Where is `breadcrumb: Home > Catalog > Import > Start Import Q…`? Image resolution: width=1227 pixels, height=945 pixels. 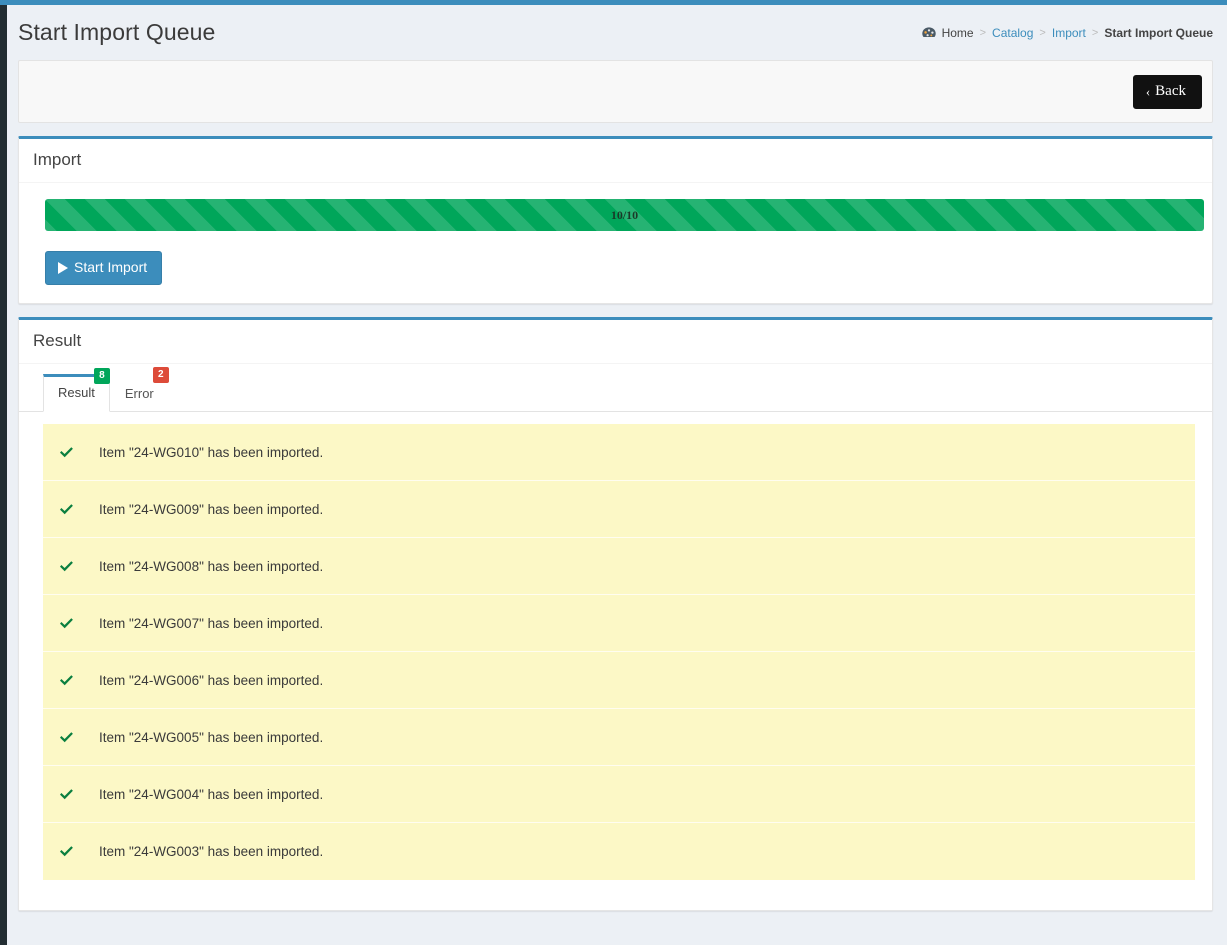
breadcrumb: Home > Catalog > Import > Start Import Q… is located at coordinates (1064, 33).